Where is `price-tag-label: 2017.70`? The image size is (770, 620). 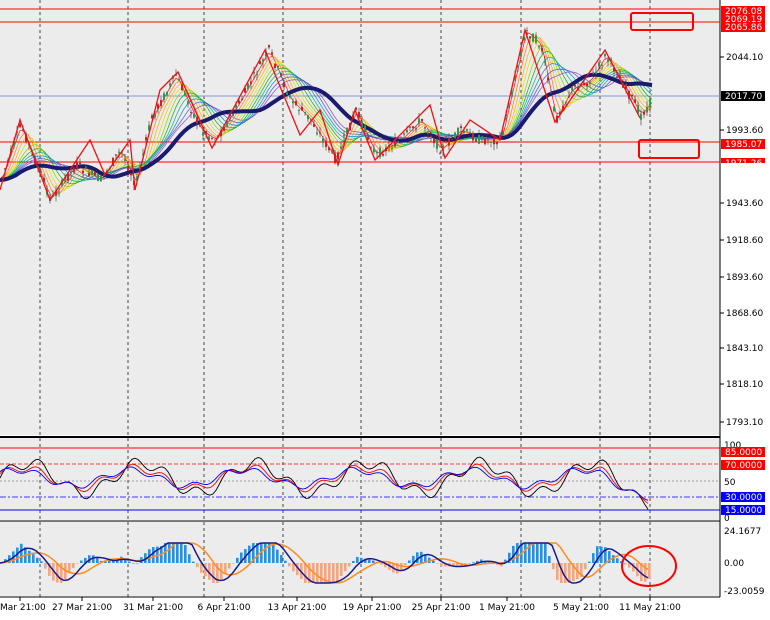 price-tag-label: 2017.70 is located at coordinates (743, 97).